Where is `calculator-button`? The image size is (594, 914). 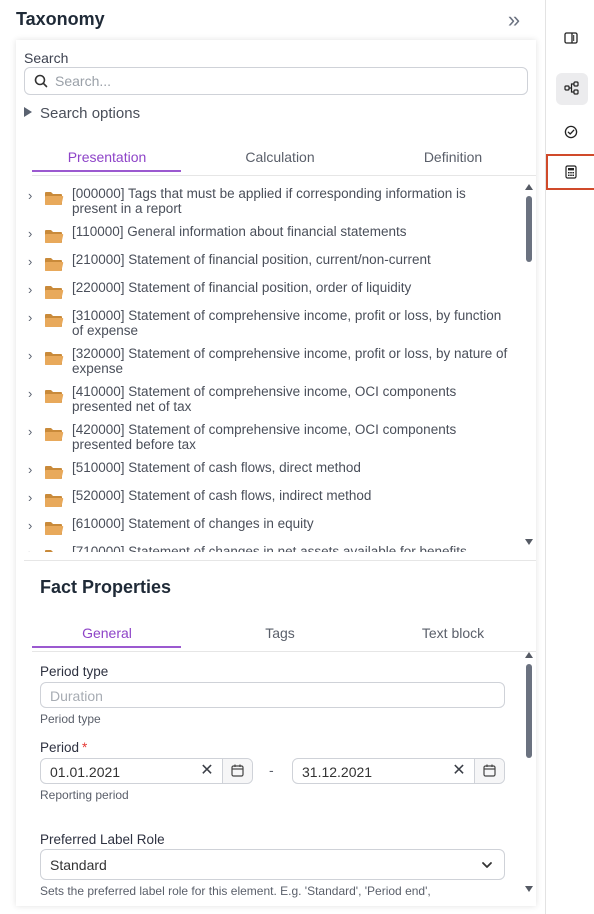
calculator-button is located at coordinates (570, 172).